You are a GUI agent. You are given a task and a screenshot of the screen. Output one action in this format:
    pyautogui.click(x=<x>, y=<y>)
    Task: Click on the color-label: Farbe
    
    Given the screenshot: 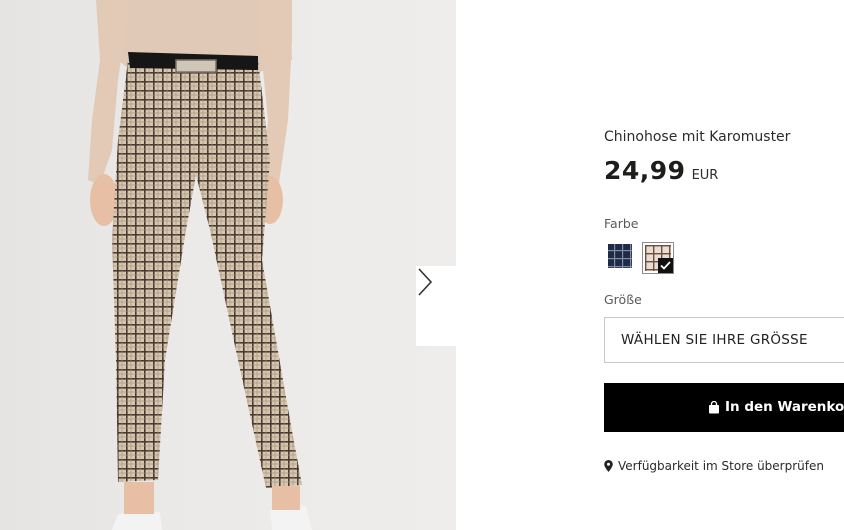 What is the action you would take?
    pyautogui.click(x=621, y=223)
    